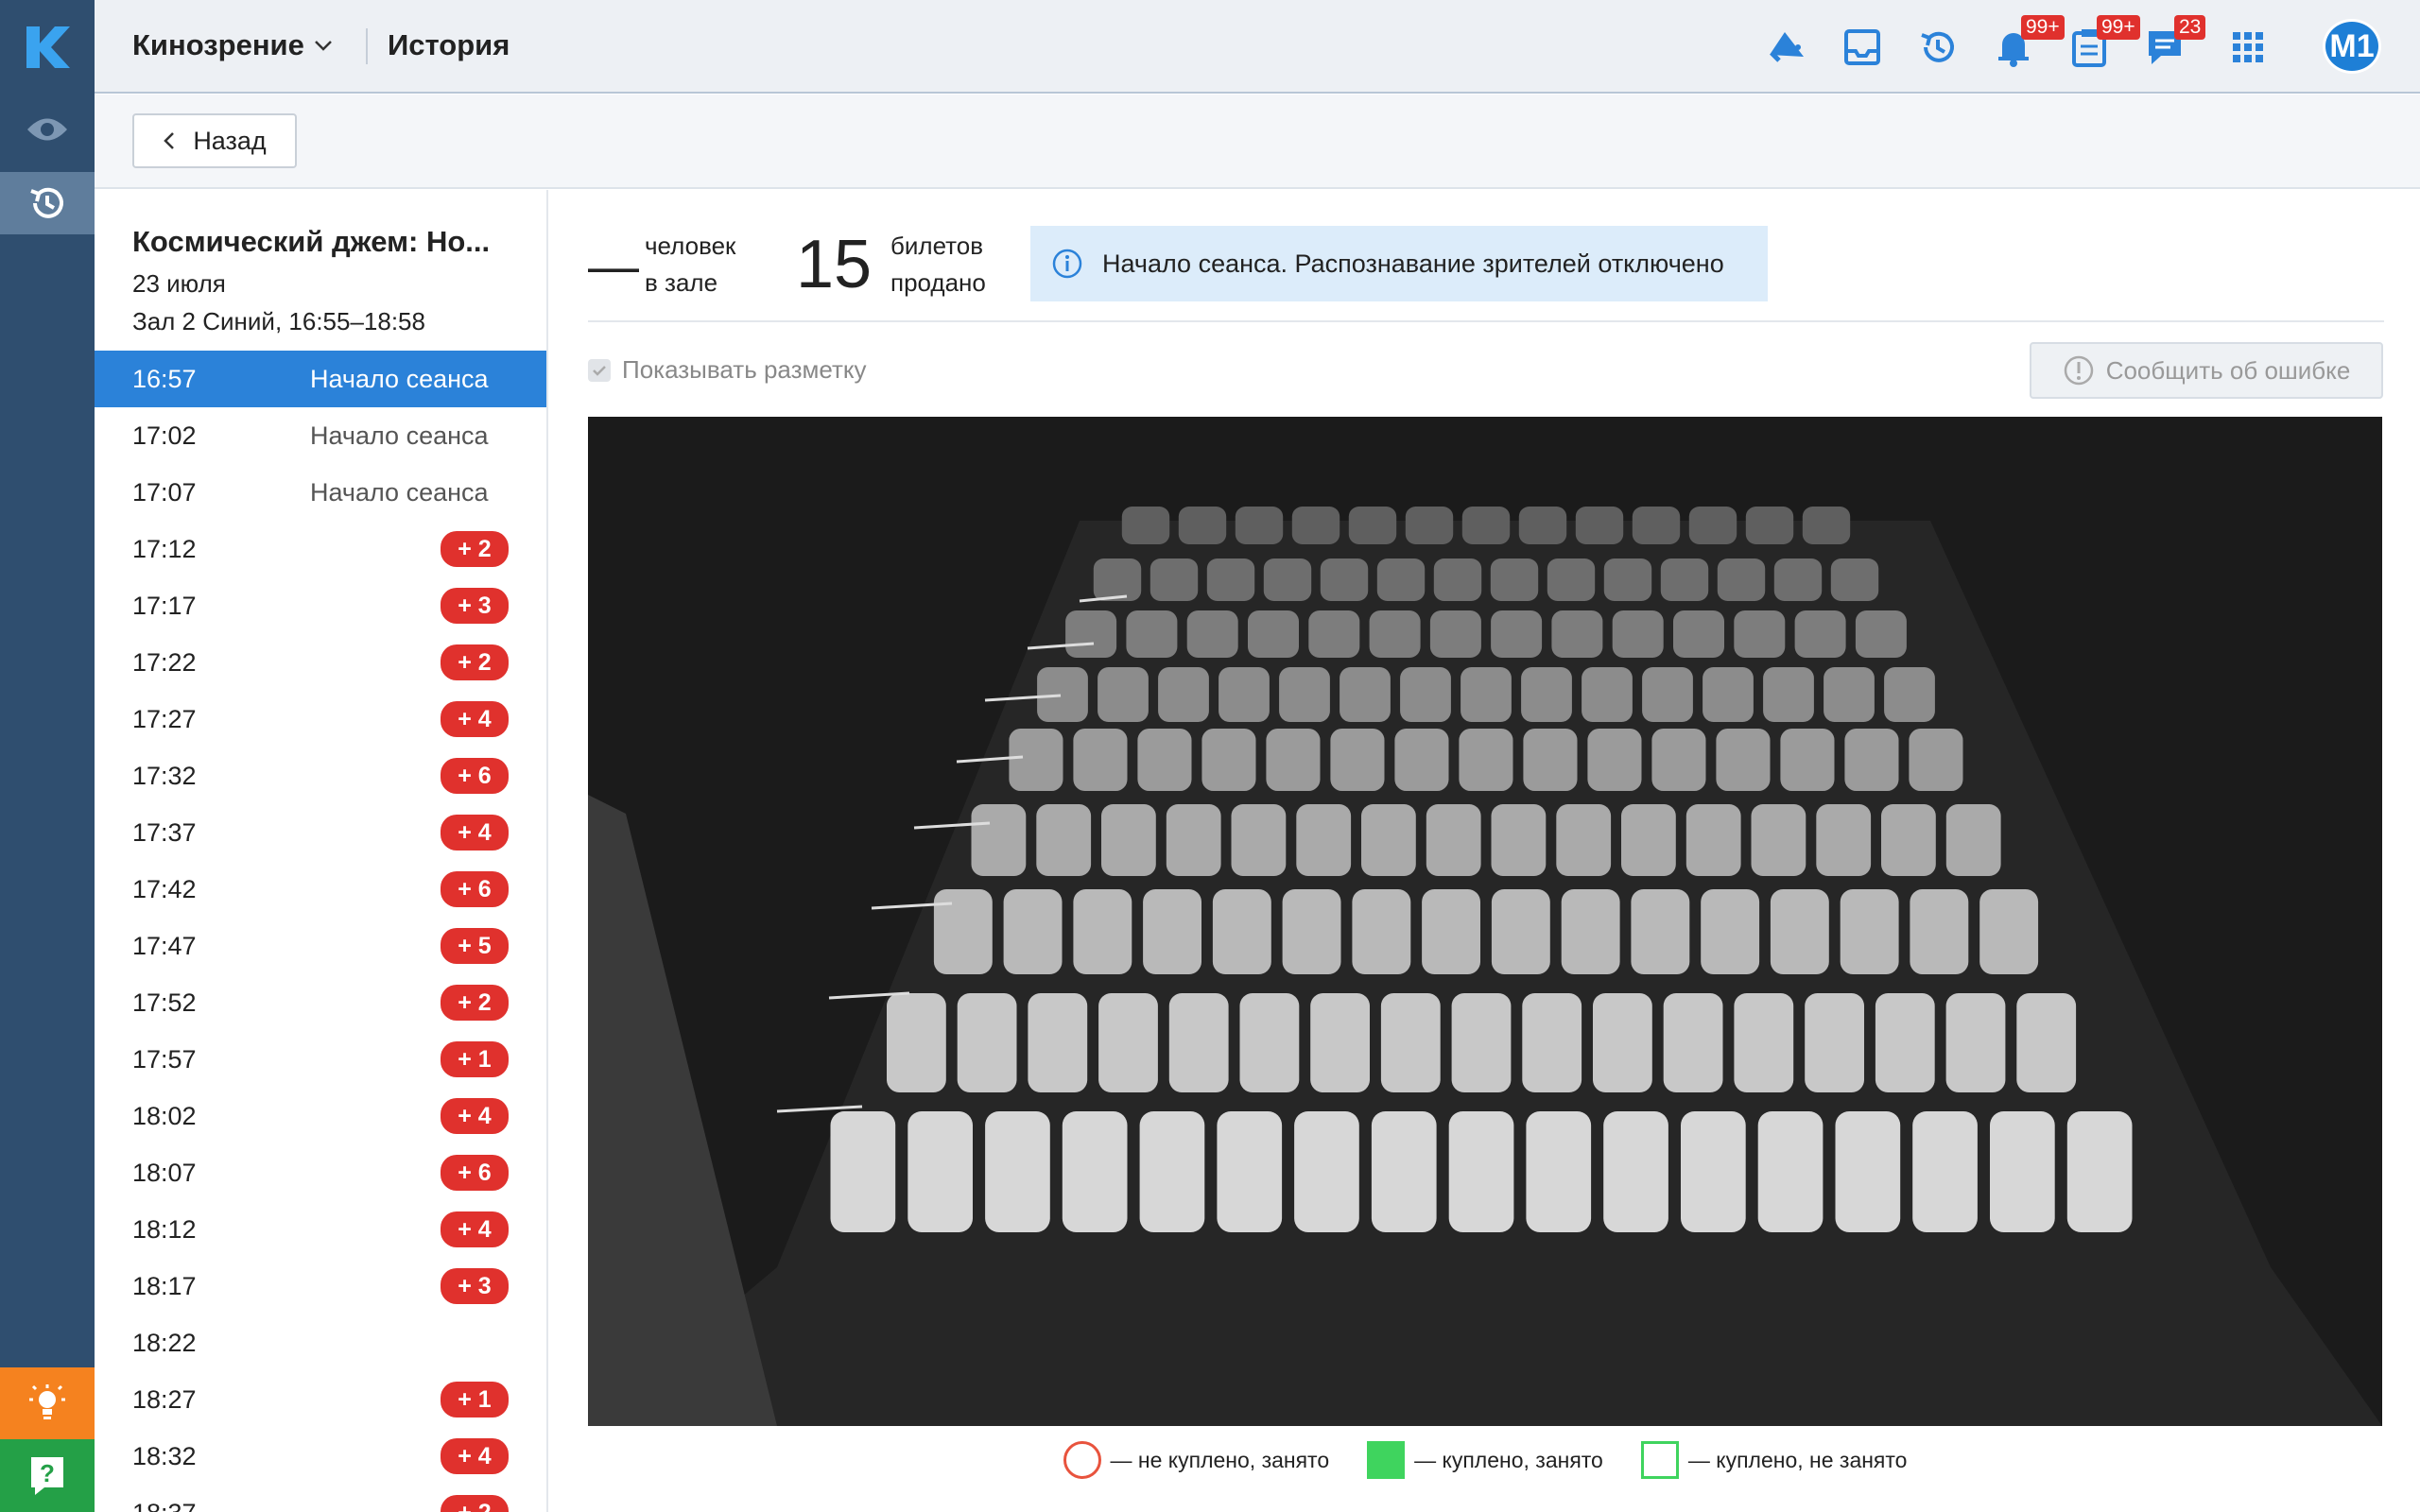 The image size is (2420, 1512). Describe the element at coordinates (2352, 46) in the screenshot. I see `user-avatar: M1` at that location.